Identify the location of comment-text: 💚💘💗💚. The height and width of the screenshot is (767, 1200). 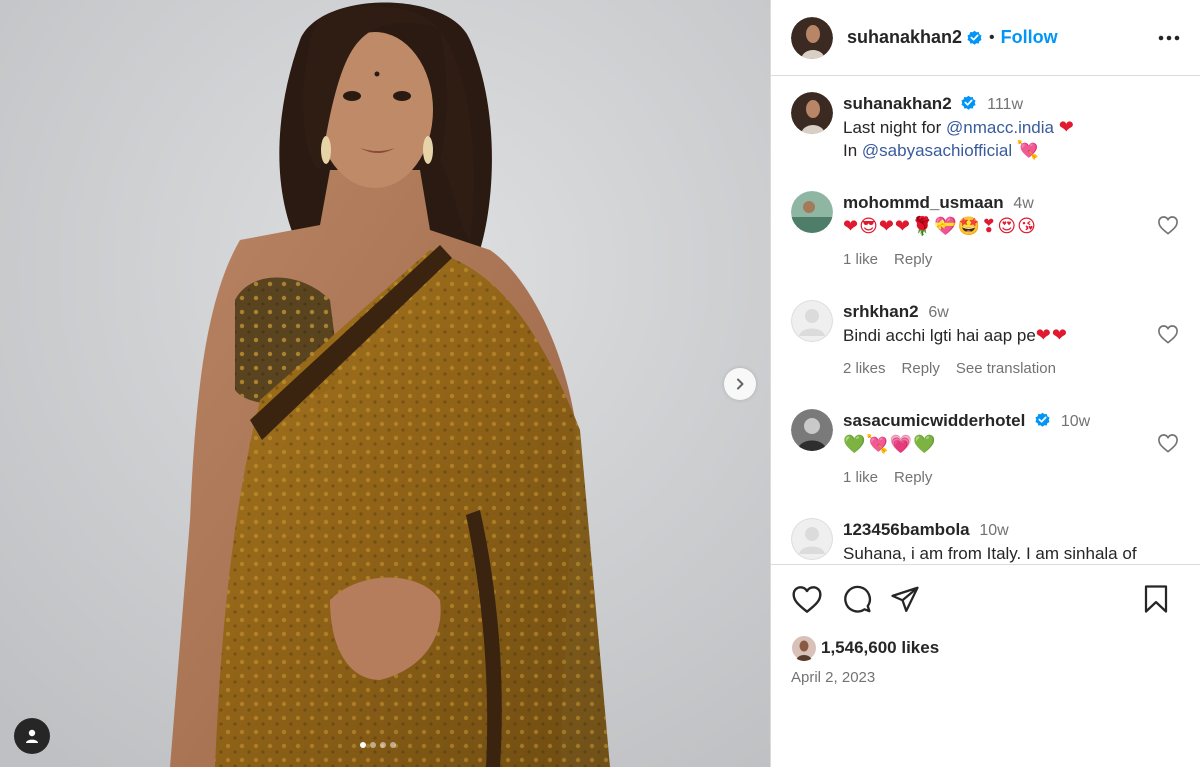
(890, 444).